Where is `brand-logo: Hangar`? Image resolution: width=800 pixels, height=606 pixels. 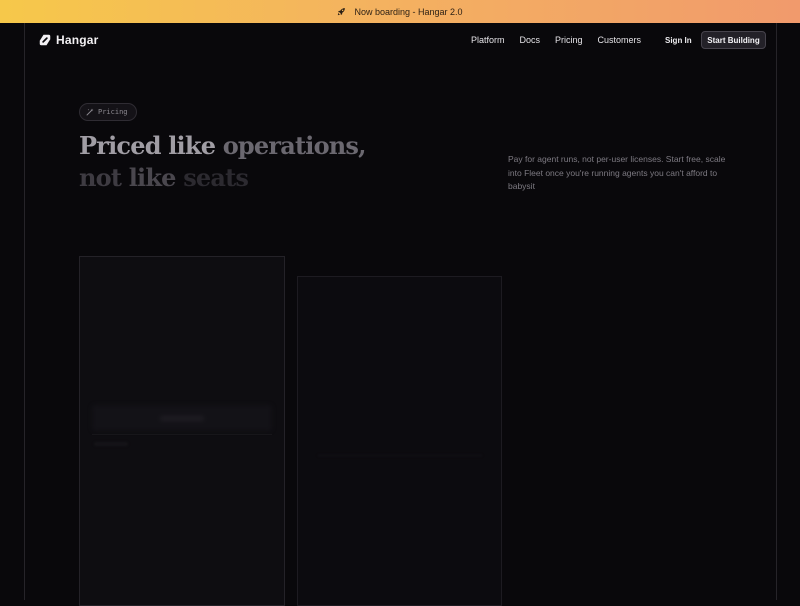
brand-logo: Hangar is located at coordinates (69, 40).